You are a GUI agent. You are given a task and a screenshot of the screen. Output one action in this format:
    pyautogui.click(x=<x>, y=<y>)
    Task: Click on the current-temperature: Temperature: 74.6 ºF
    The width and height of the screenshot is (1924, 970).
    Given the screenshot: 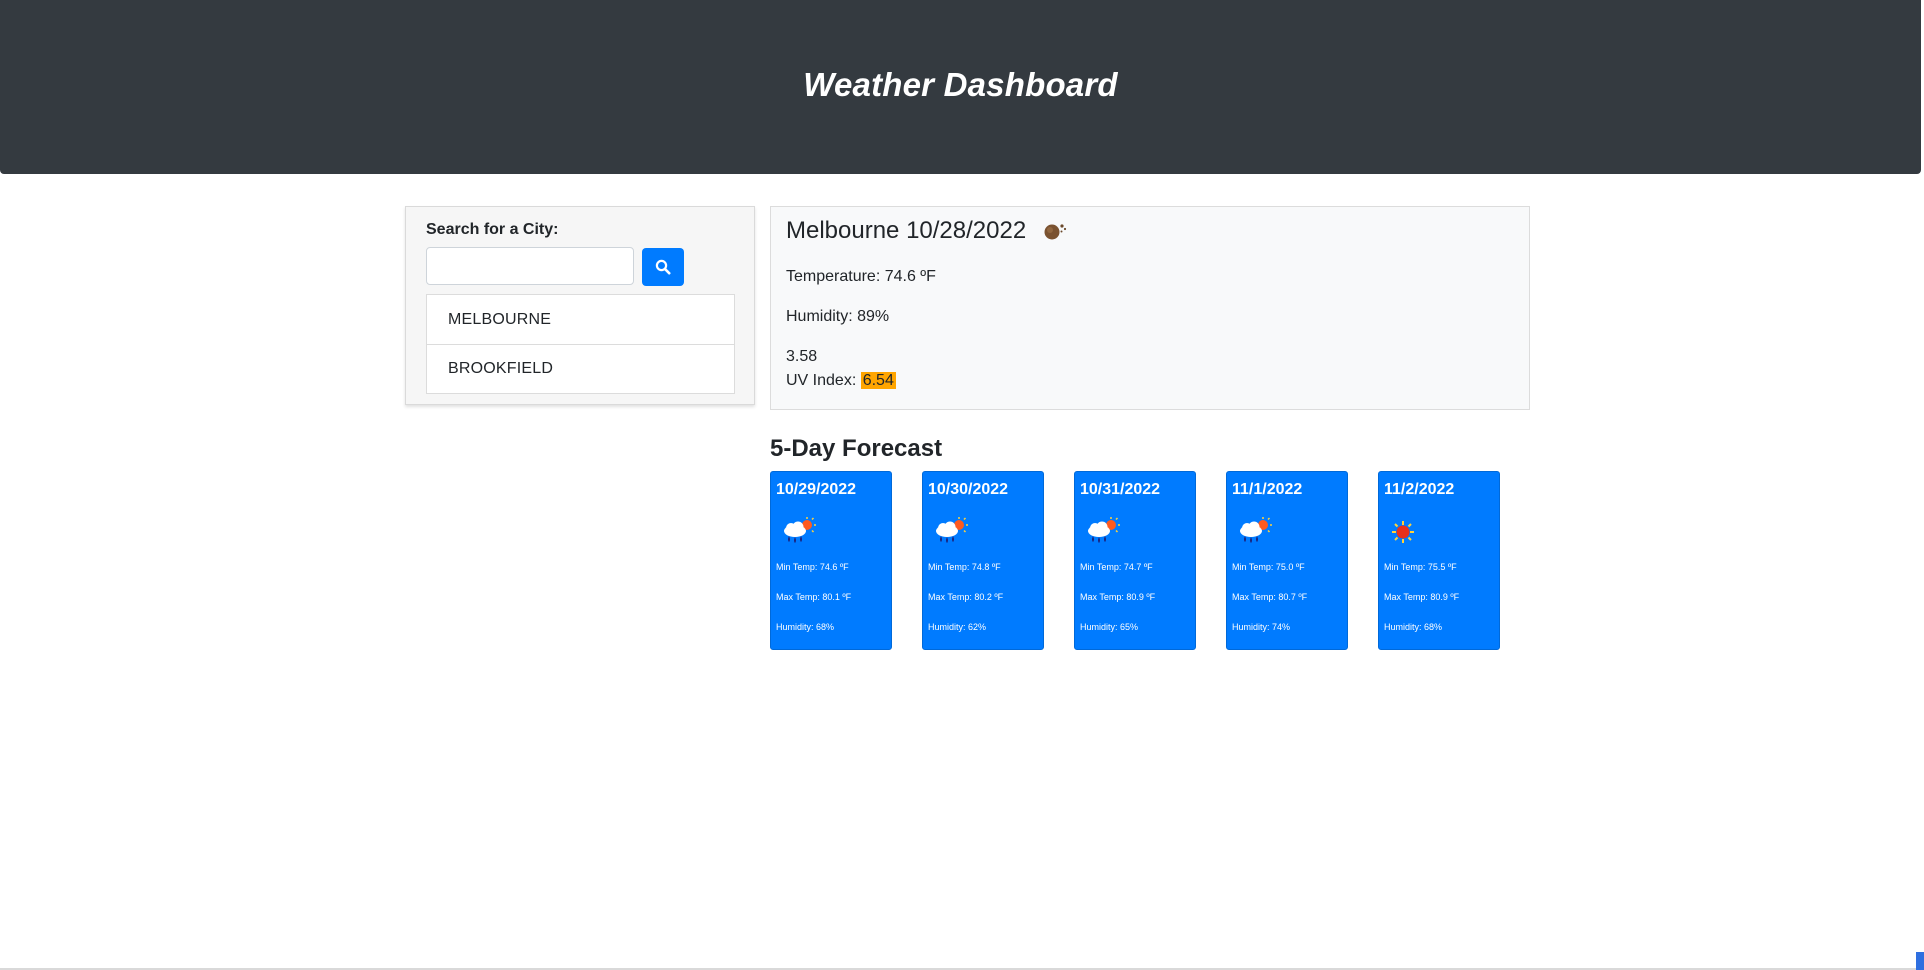 What is the action you would take?
    pyautogui.click(x=861, y=276)
    